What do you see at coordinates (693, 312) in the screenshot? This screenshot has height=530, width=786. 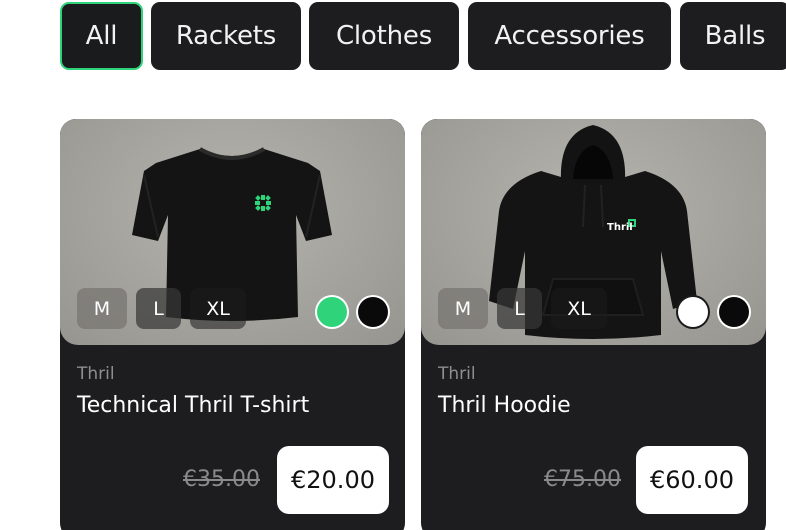 I see `color-swatch-white` at bounding box center [693, 312].